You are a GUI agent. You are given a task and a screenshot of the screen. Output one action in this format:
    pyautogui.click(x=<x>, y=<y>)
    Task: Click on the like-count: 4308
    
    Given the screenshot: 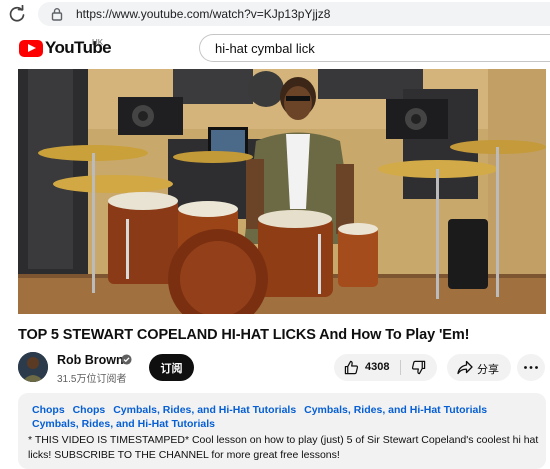 What is the action you would take?
    pyautogui.click(x=377, y=367)
    